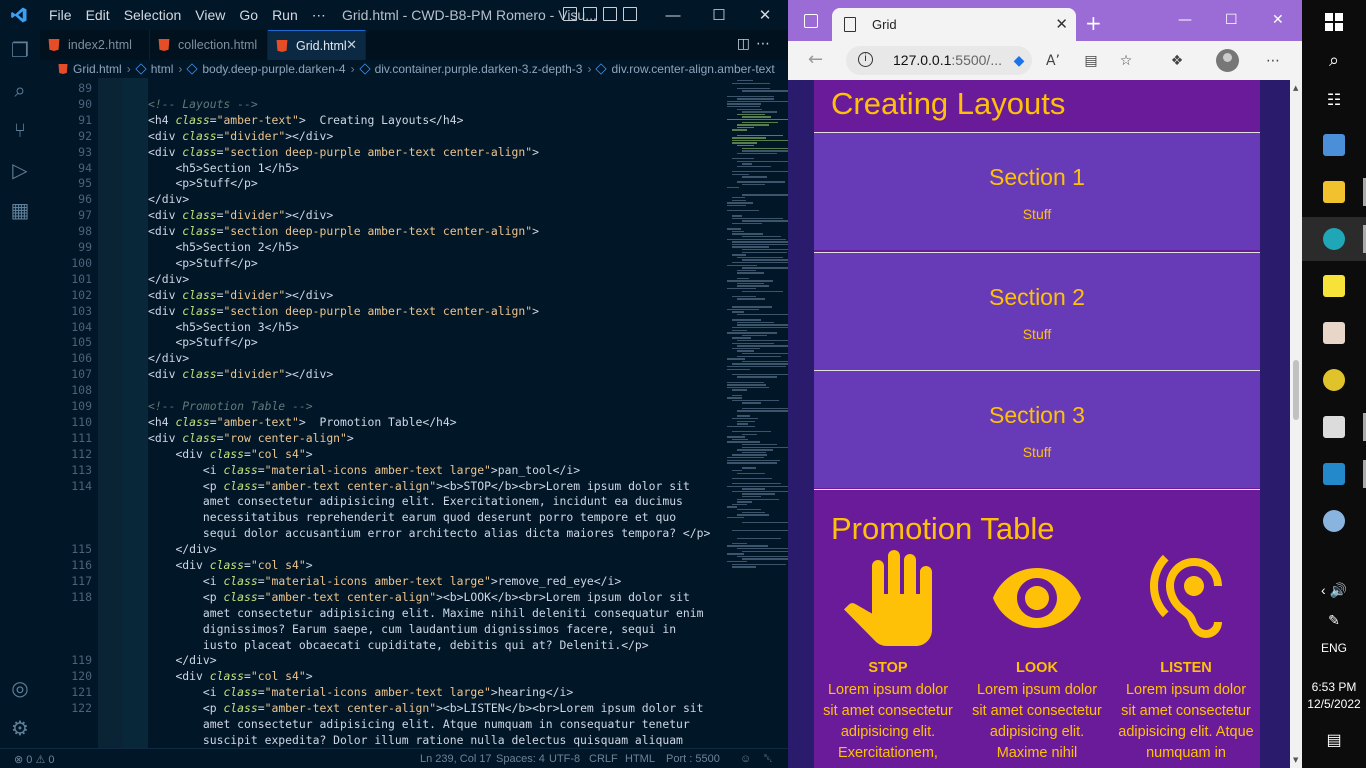  What do you see at coordinates (1334, 286) in the screenshot?
I see `taskbar-sticky-notes-icon` at bounding box center [1334, 286].